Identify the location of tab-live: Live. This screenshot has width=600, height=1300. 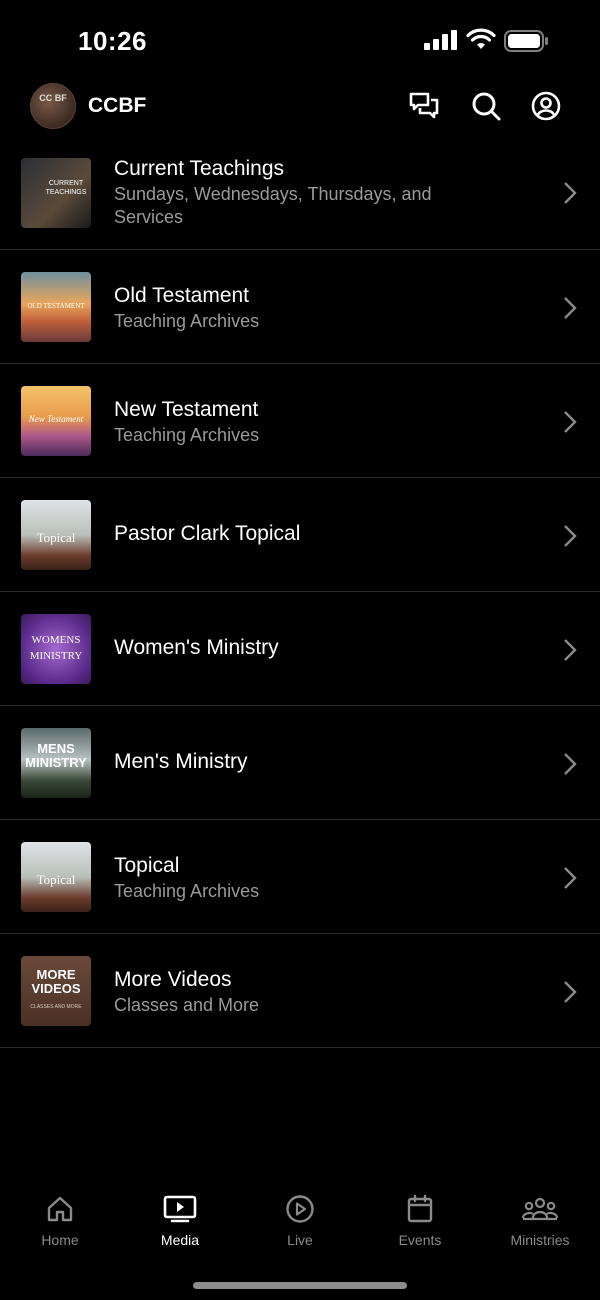
(300, 1221).